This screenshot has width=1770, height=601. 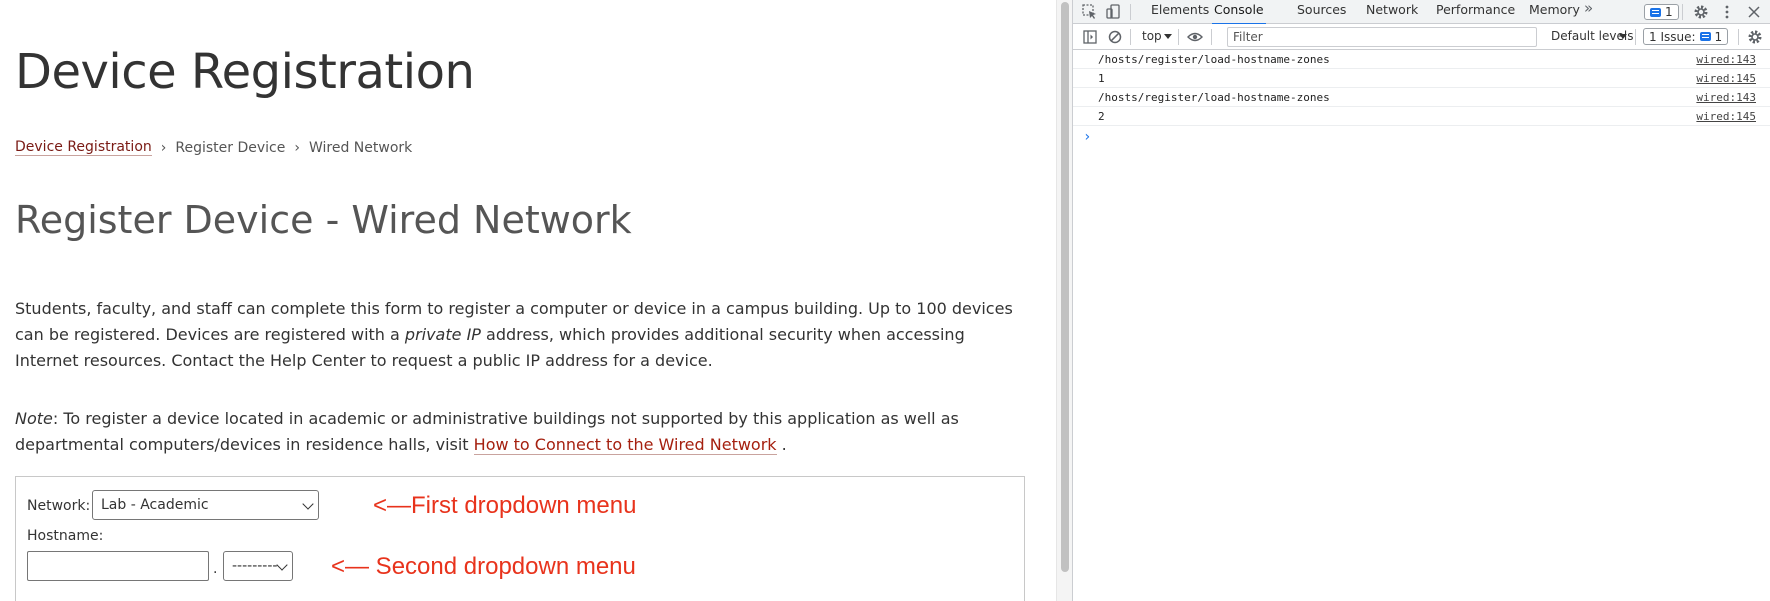 I want to click on page-title: Device Registration, so click(x=245, y=72).